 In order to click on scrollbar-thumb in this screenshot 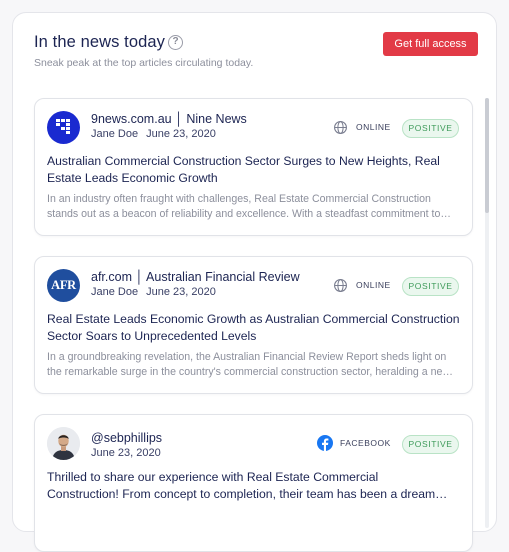, I will do `click(487, 155)`.